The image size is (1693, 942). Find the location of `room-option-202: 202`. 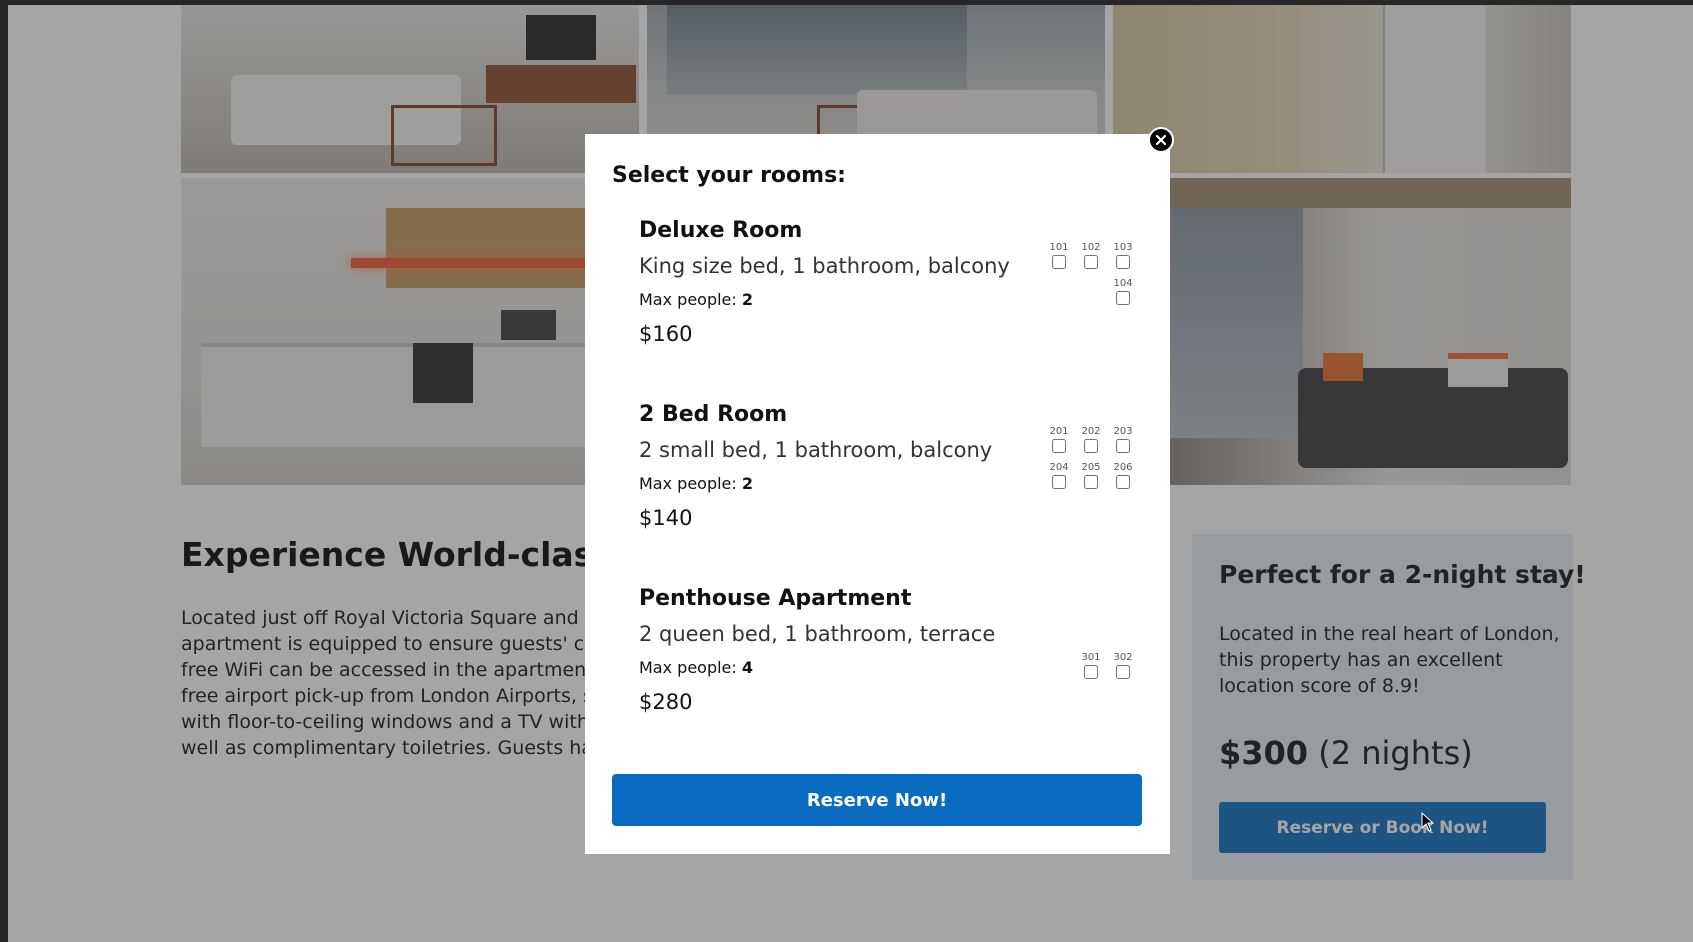

room-option-202: 202 is located at coordinates (1091, 439).